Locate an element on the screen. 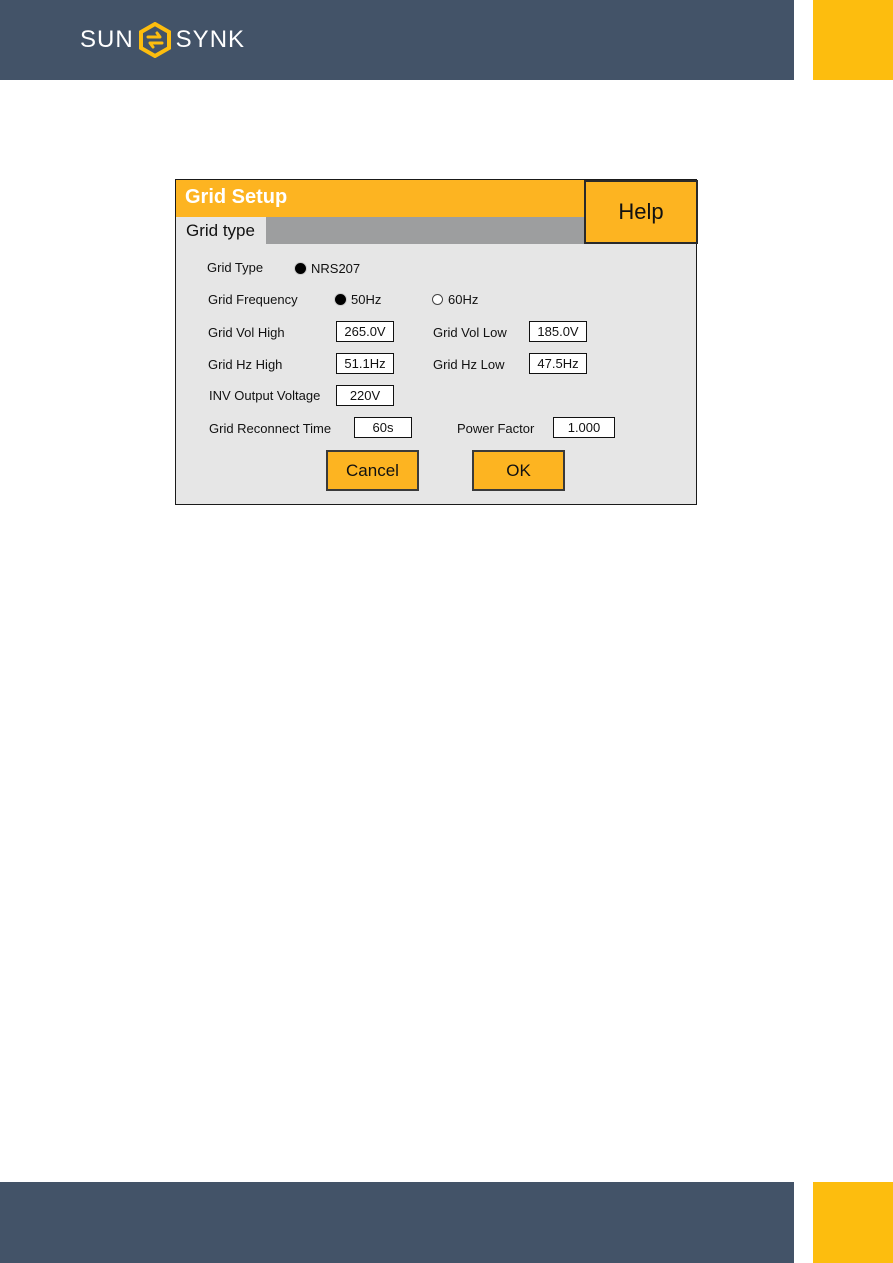  hexagon-arrows-icon is located at coordinates (154, 40).